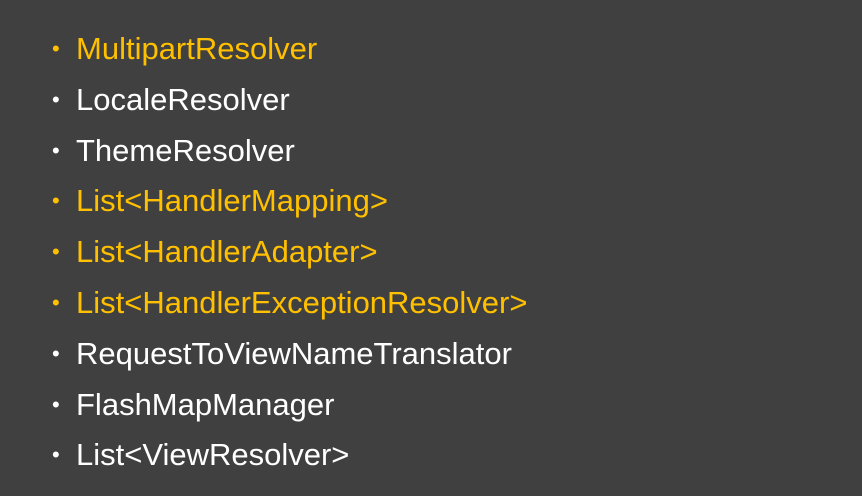 This screenshot has width=862, height=496. I want to click on item-label: MultipartResolver, so click(197, 48).